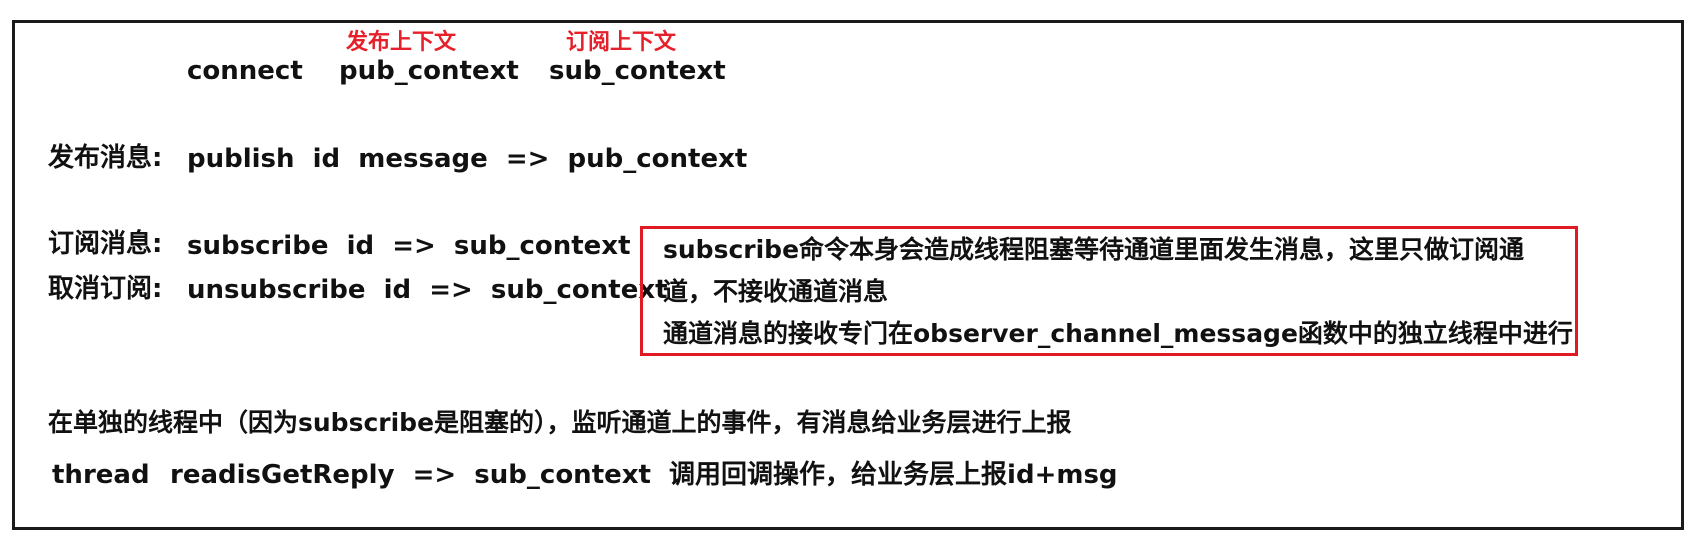 This screenshot has width=1698, height=558. What do you see at coordinates (637, 71) in the screenshot?
I see `sub-context-text: sub_context` at bounding box center [637, 71].